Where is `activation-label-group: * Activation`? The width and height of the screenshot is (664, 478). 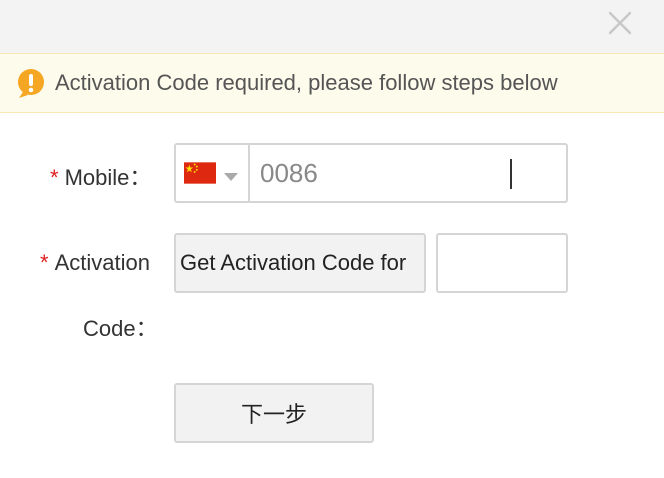
activation-label-group: * Activation is located at coordinates (95, 263).